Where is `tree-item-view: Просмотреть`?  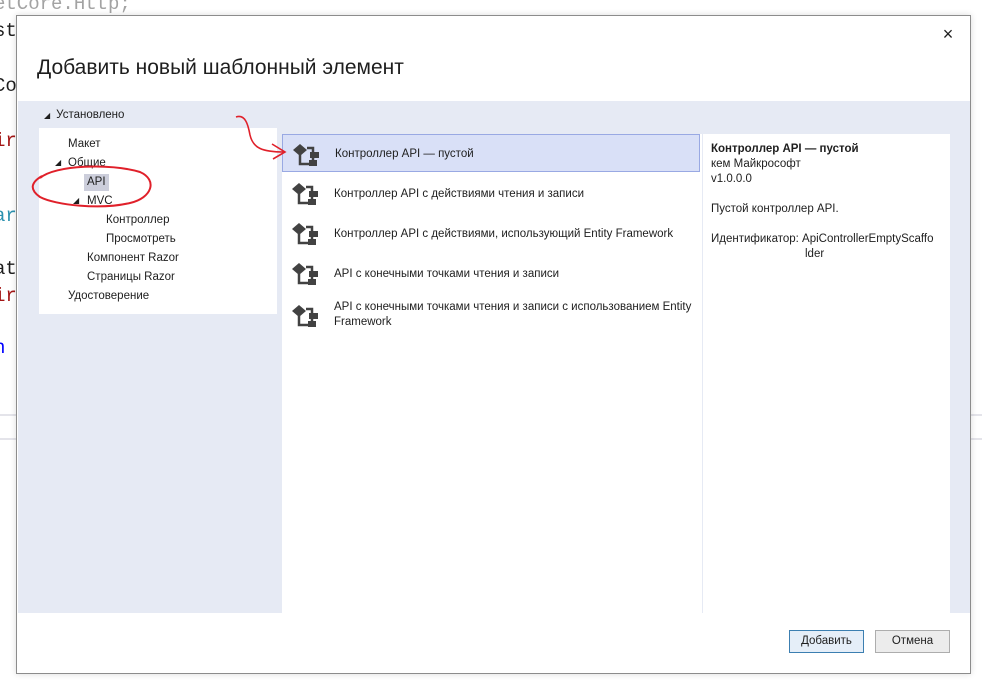
tree-item-view: Просмотреть is located at coordinates (141, 239).